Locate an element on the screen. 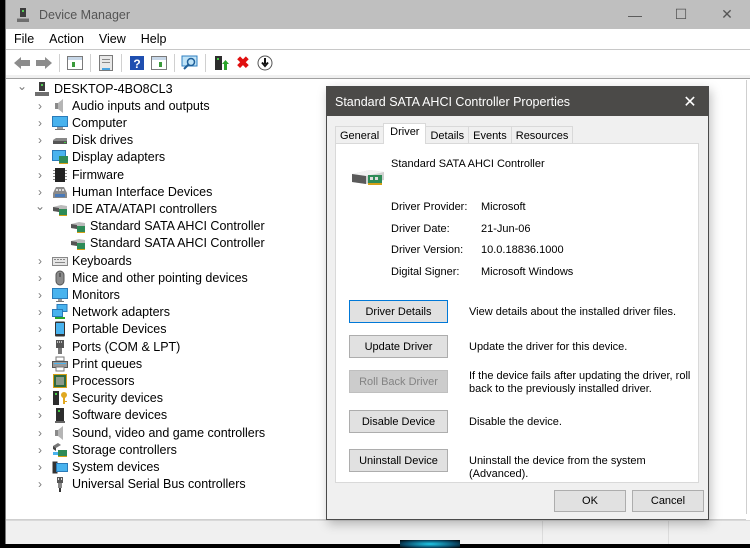  tree-category: › Security devices is located at coordinates (98, 398).